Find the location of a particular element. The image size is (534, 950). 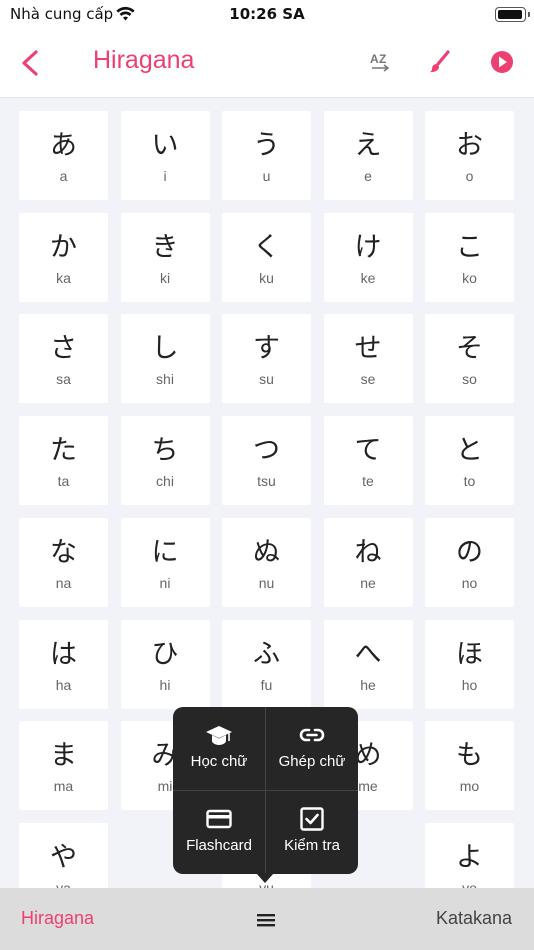

popup-item-flashcard: Flashcard is located at coordinates (219, 832).